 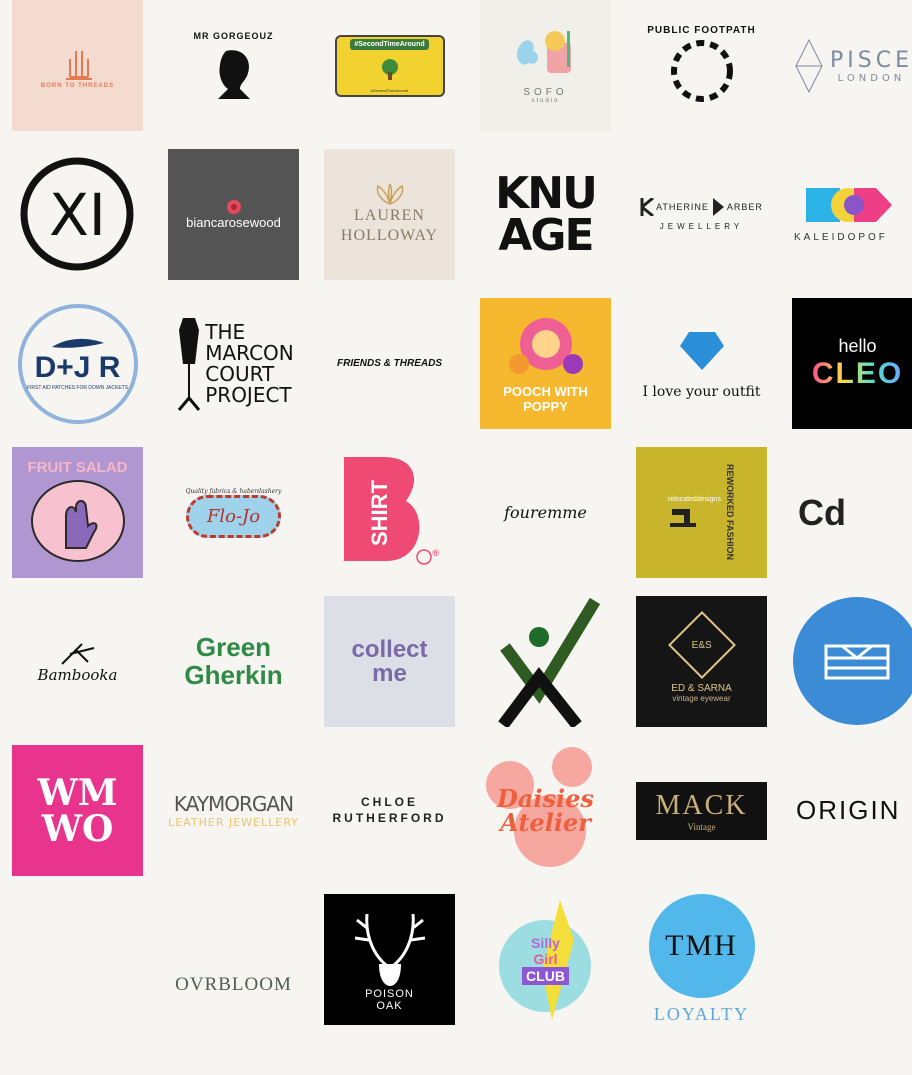 I want to click on bamboo-leaves-icon, so click(x=77, y=653).